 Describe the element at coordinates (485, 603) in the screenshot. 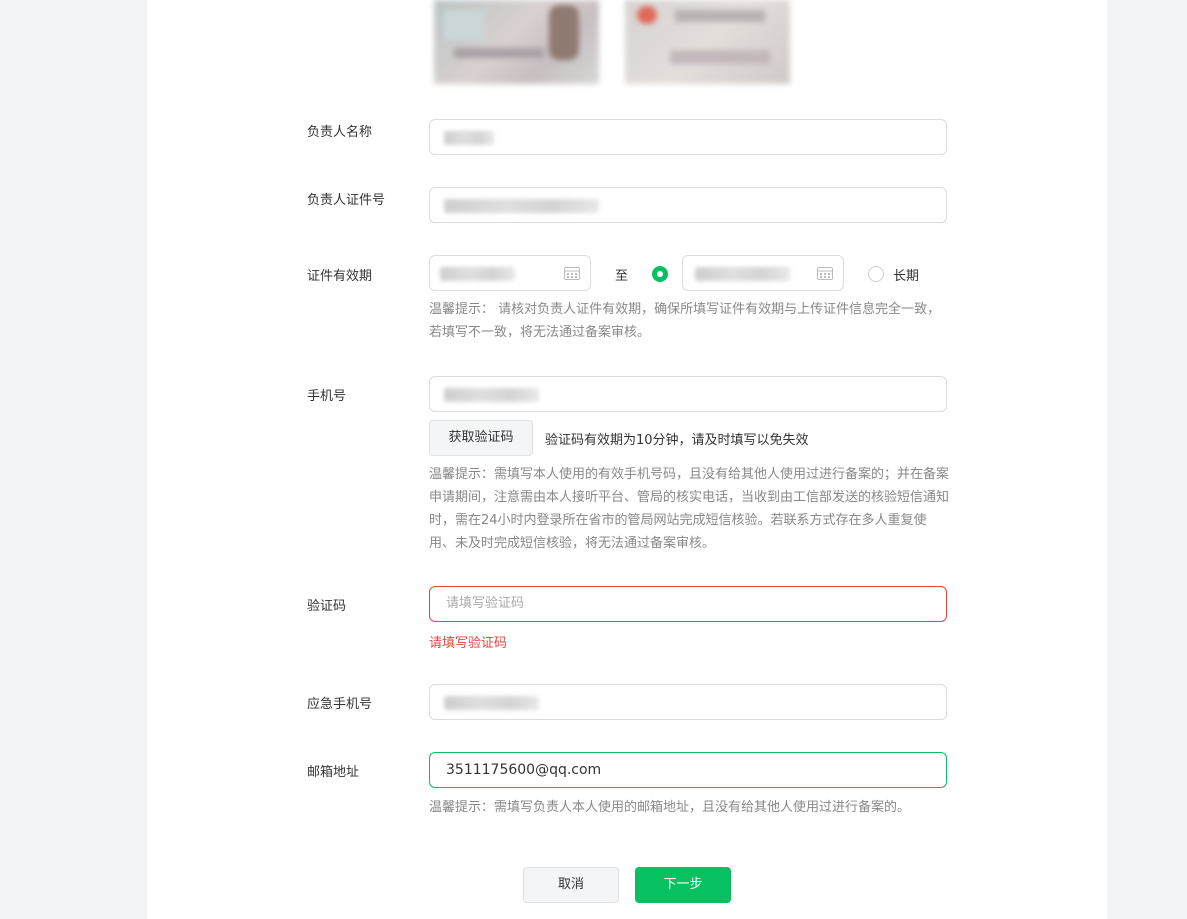

I see `verification-code-placeholder: 请填写验证码` at that location.